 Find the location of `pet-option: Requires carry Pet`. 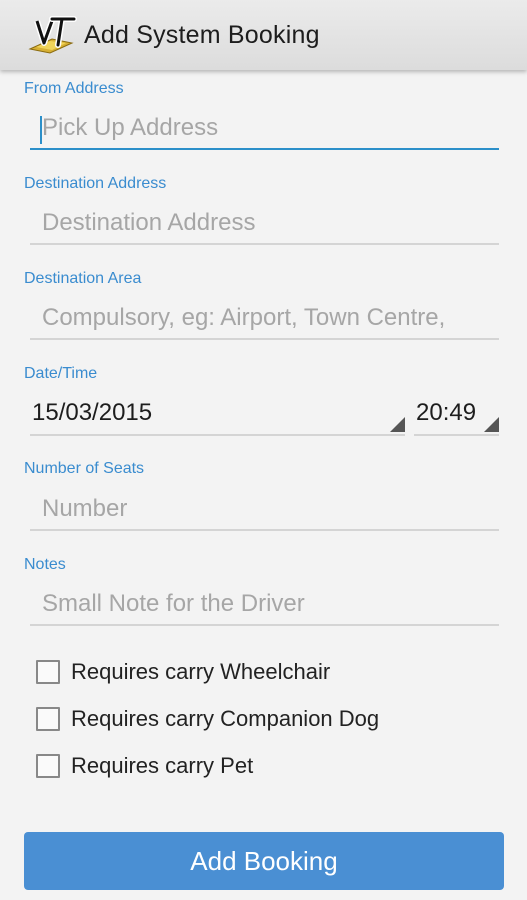

pet-option: Requires carry Pet is located at coordinates (144, 766).